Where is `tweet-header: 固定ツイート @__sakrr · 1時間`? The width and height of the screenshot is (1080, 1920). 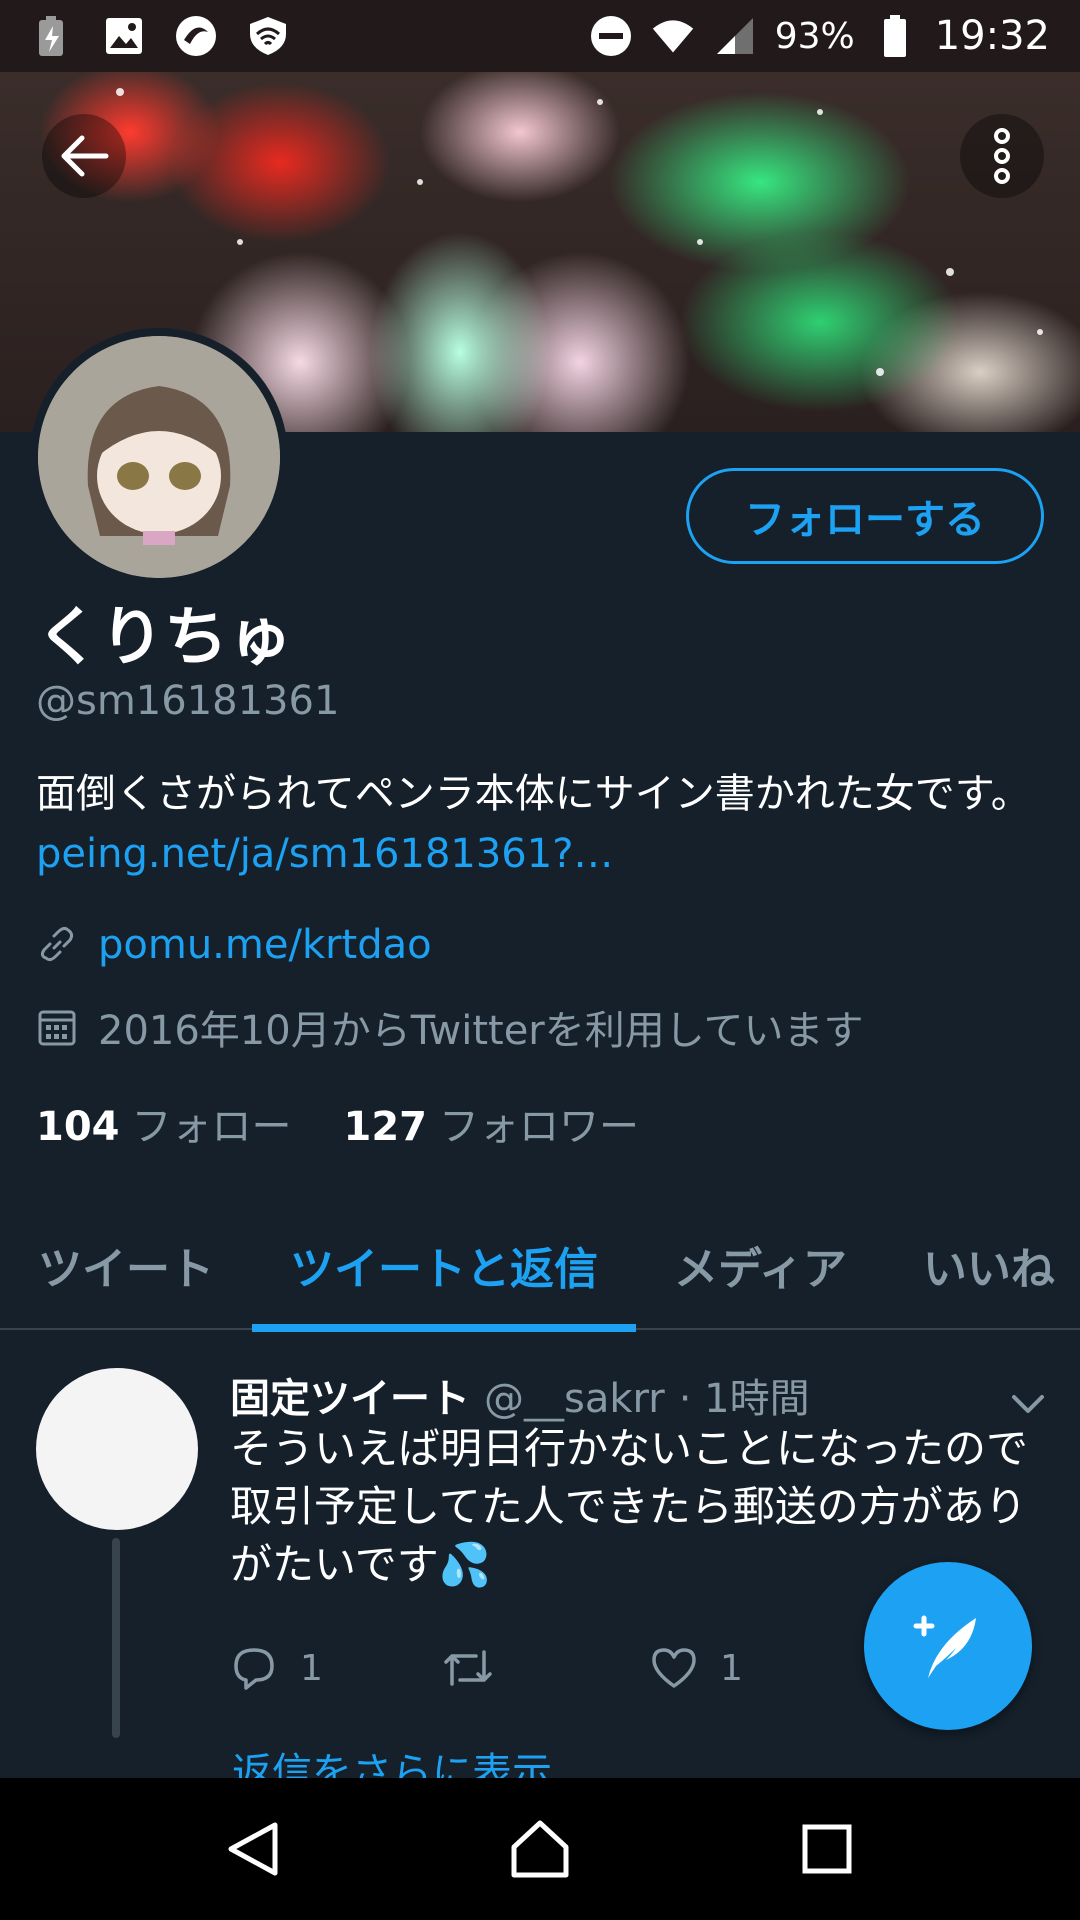
tweet-header: 固定ツイート @__sakrr · 1時間 is located at coordinates (520, 1395).